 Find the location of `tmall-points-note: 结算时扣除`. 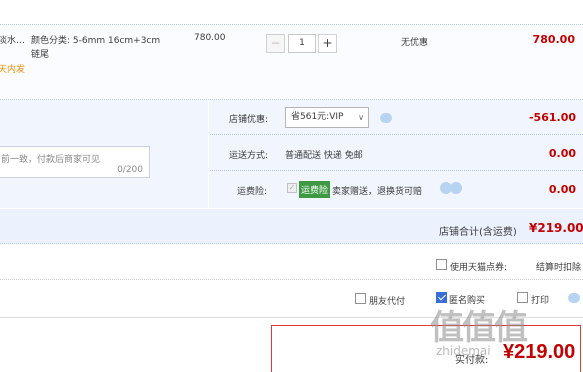

tmall-points-note: 结算时扣除 is located at coordinates (559, 268).